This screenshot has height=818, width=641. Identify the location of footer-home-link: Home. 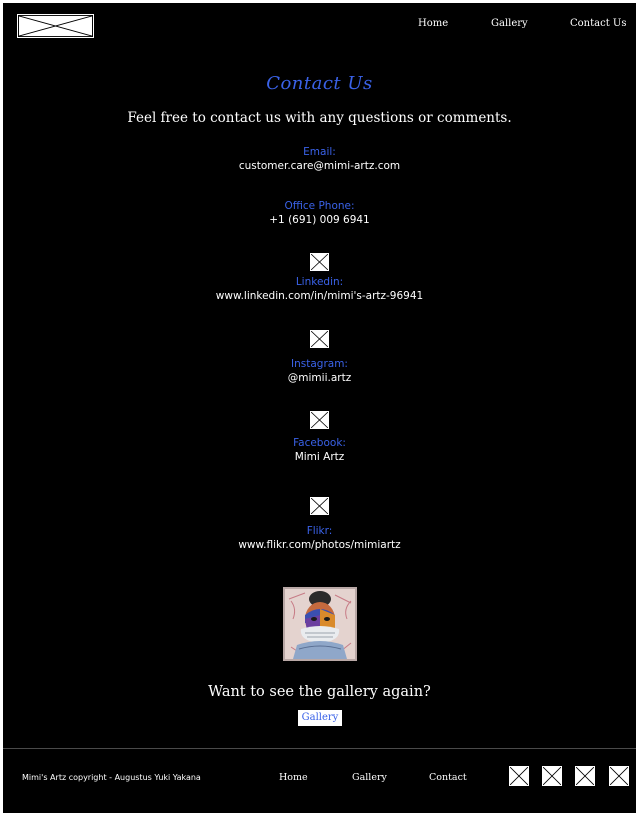
(293, 777).